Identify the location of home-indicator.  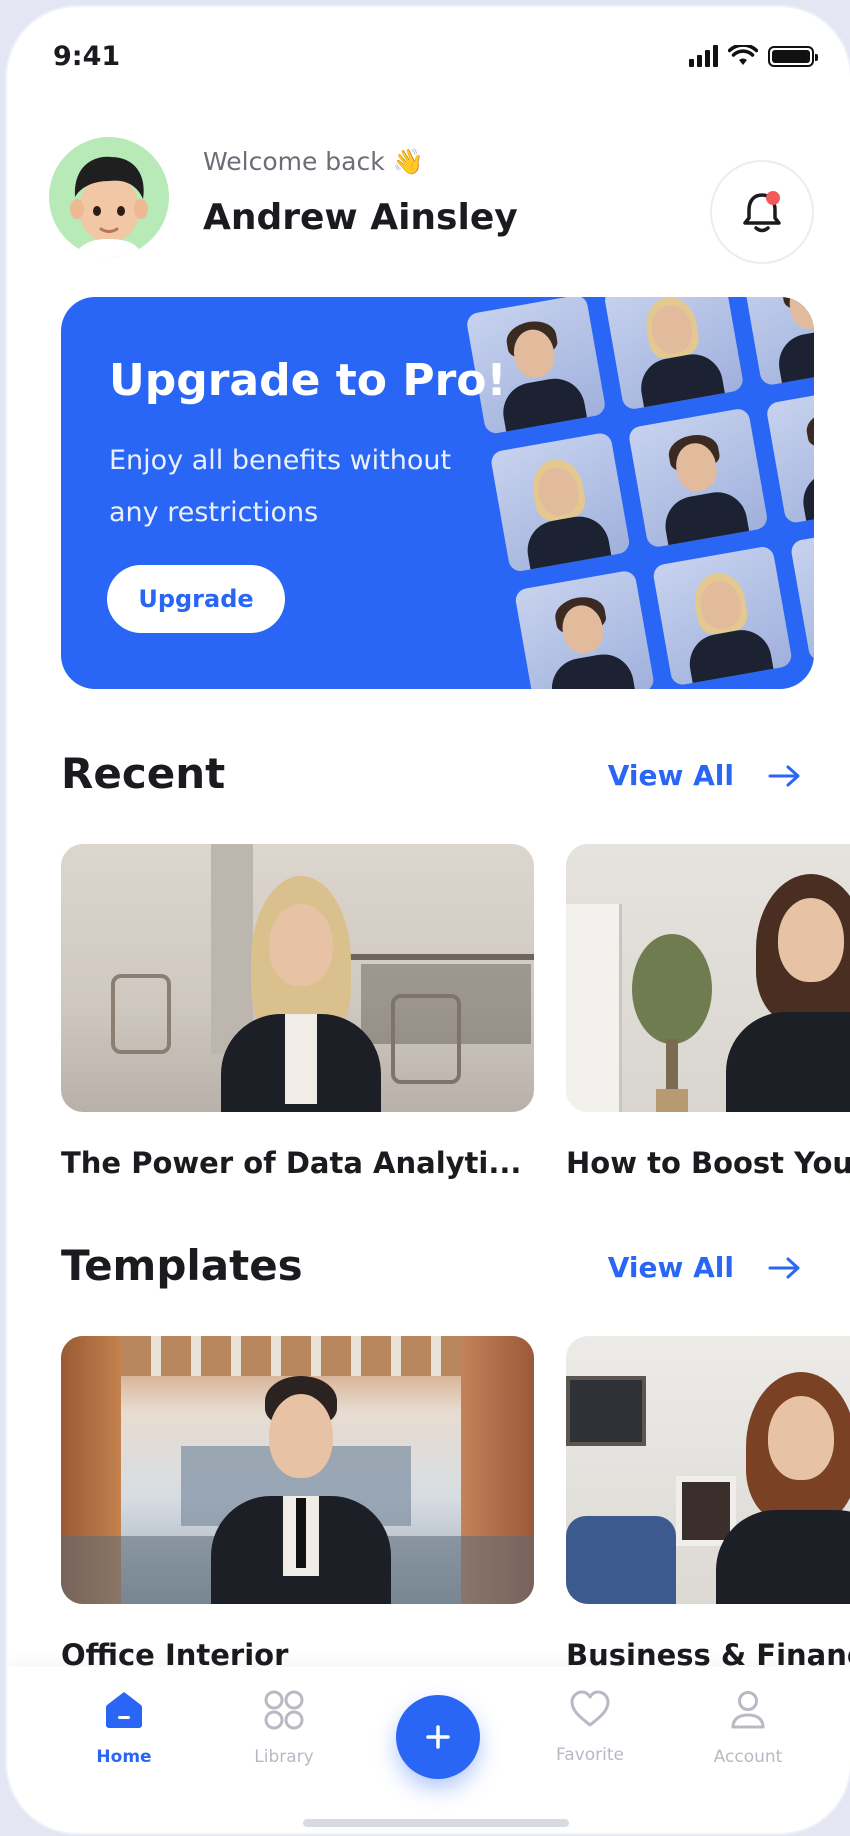
(436, 1823).